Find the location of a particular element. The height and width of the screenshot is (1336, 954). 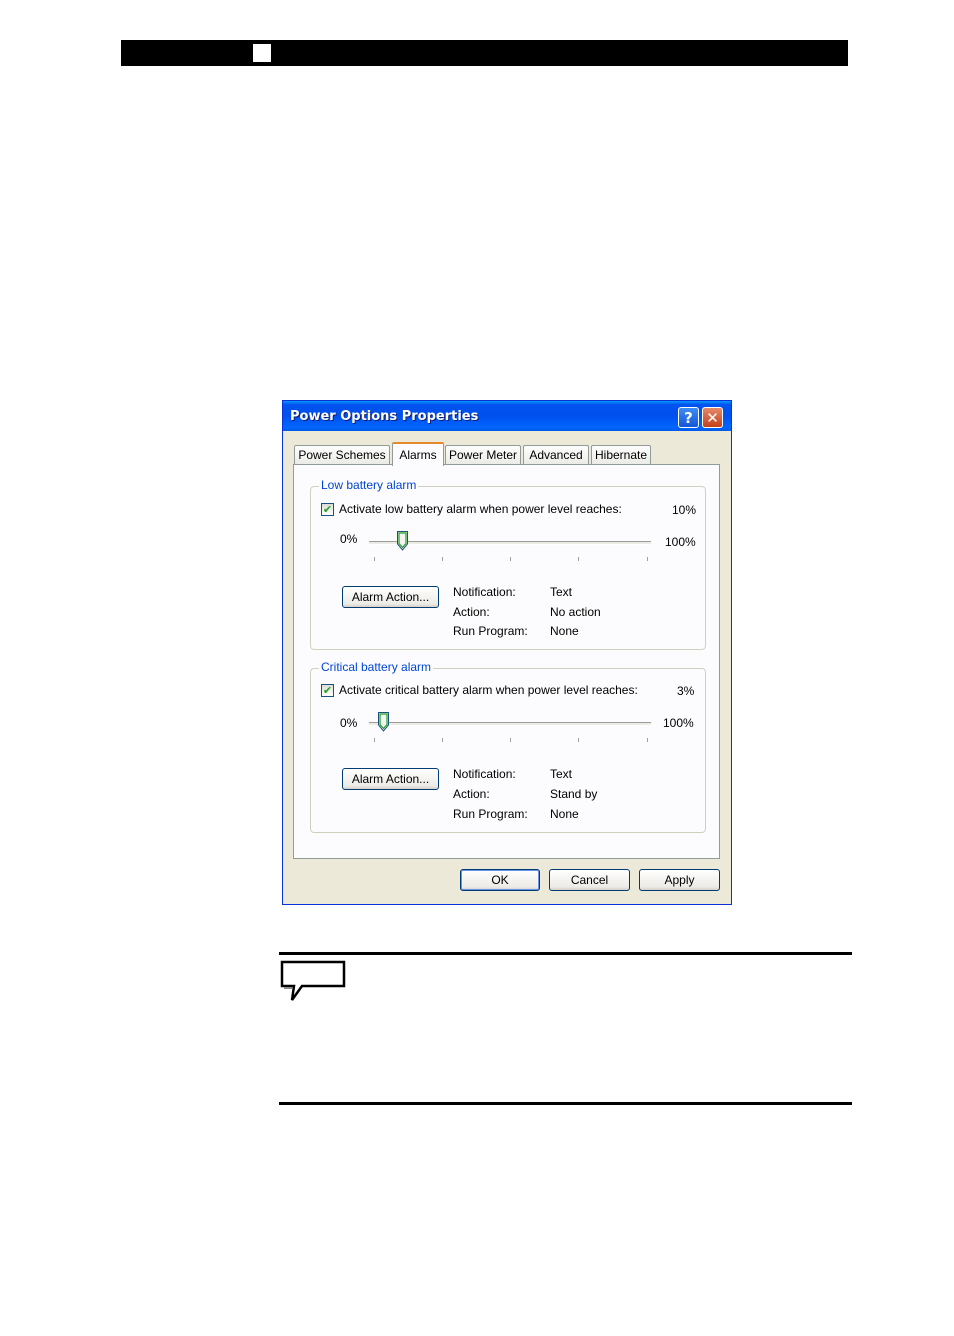

dialog-titlebar: Power Options Properties ? ✕ is located at coordinates (507, 416).